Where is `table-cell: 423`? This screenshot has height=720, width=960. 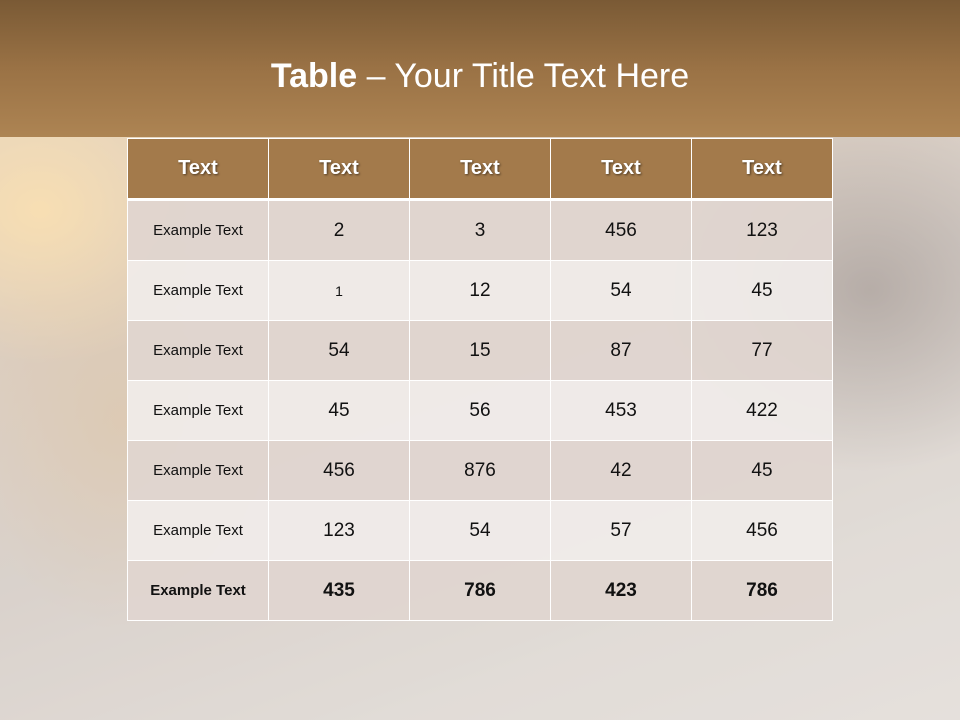
table-cell: 423 is located at coordinates (621, 590).